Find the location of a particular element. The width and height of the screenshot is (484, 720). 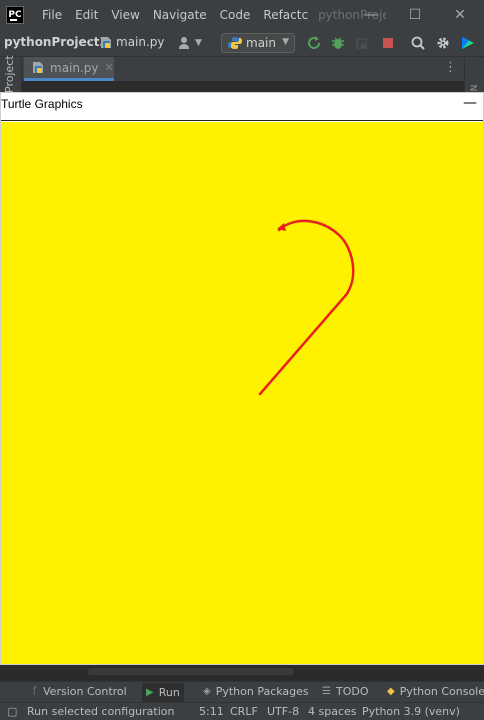

search-everywhere-button is located at coordinates (418, 43).